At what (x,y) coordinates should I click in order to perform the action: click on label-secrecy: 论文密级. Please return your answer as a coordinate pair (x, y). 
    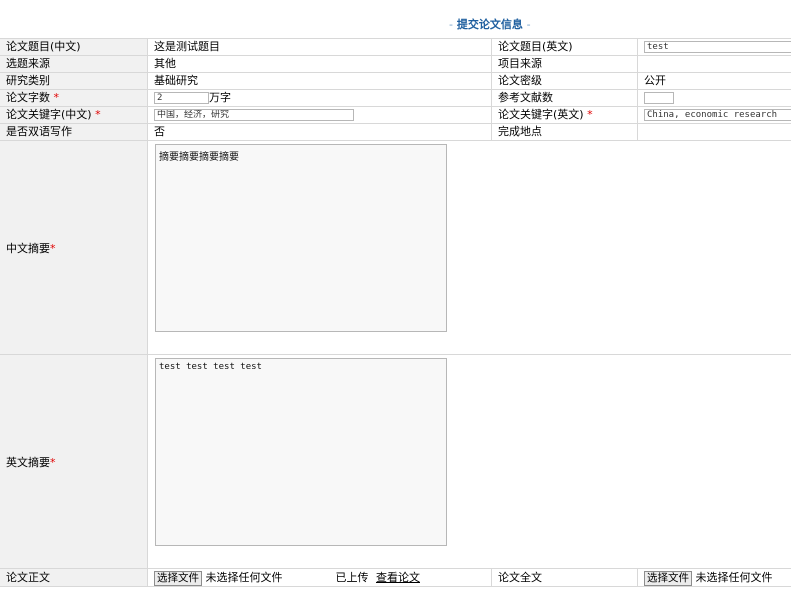
    Looking at the image, I should click on (565, 81).